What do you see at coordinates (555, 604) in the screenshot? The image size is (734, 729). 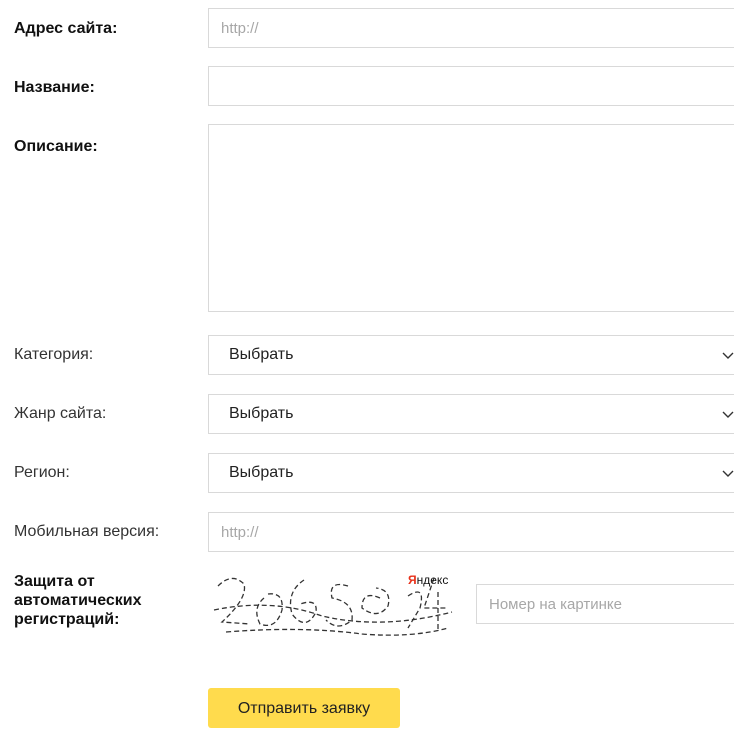 I see `captcha-placeholder: Номер на картинке` at bounding box center [555, 604].